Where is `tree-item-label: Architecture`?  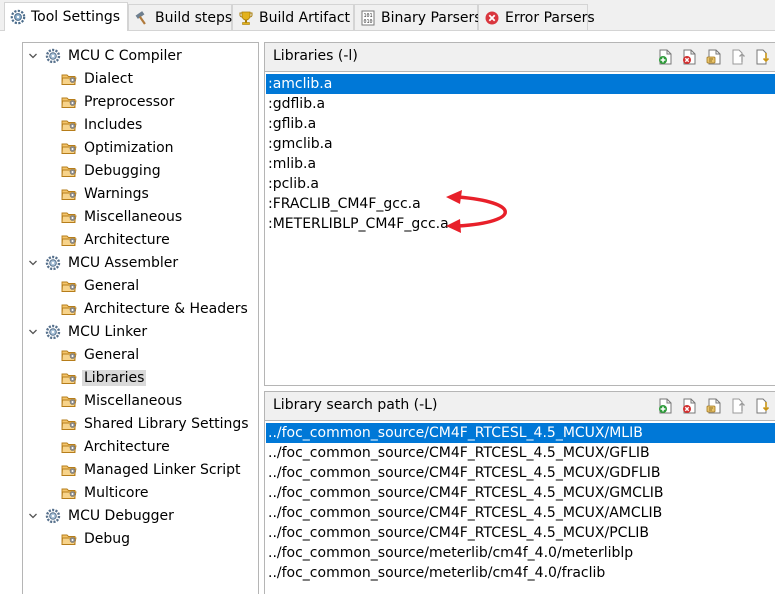 tree-item-label: Architecture is located at coordinates (127, 446).